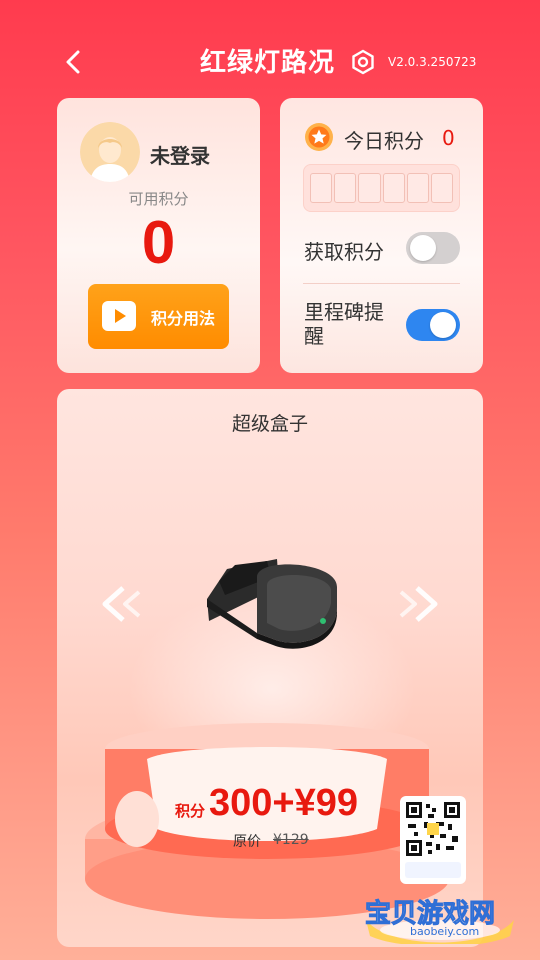  What do you see at coordinates (119, 604) in the screenshot?
I see `previous-arrow-icon` at bounding box center [119, 604].